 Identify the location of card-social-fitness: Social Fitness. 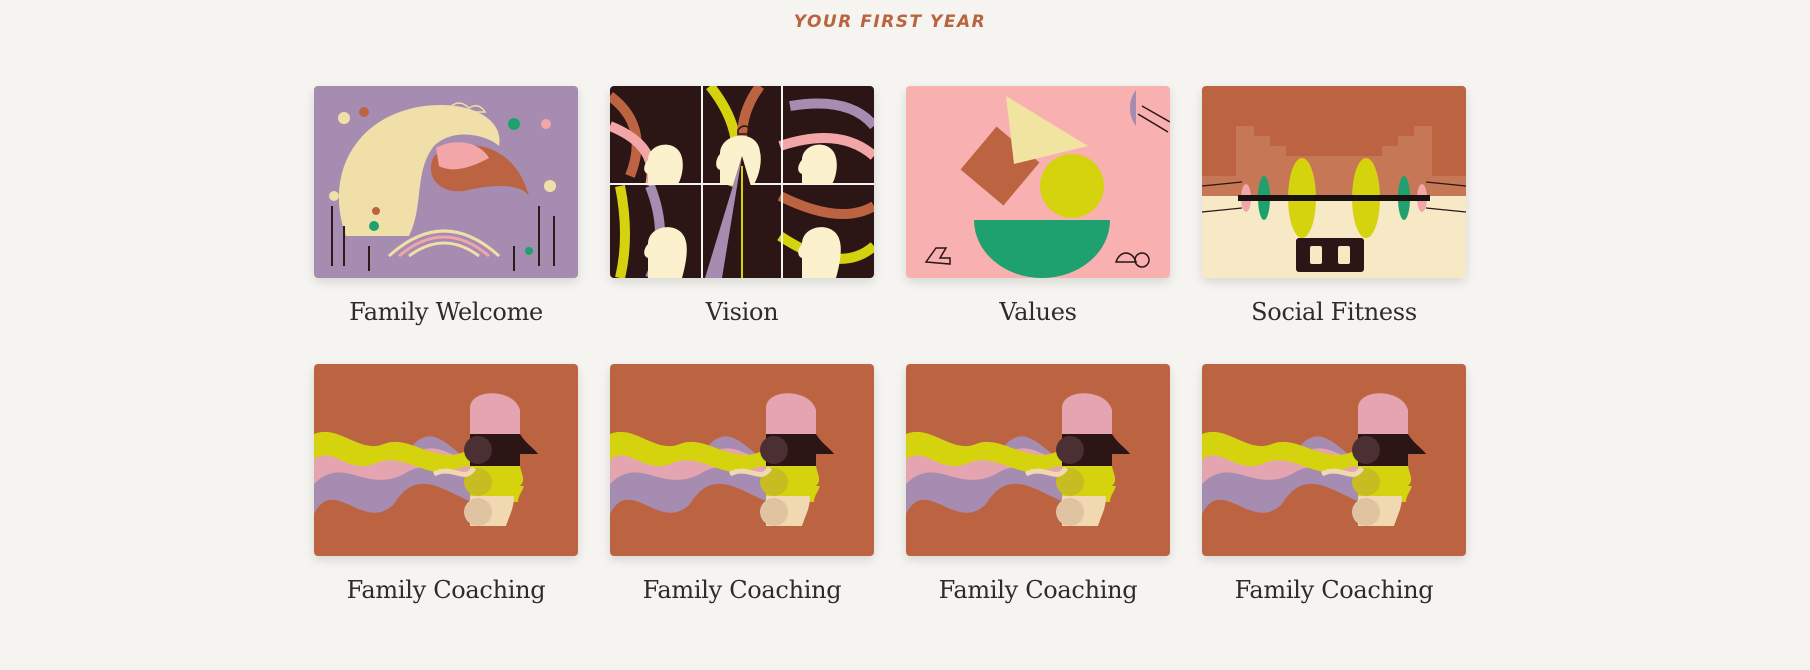
(1334, 206).